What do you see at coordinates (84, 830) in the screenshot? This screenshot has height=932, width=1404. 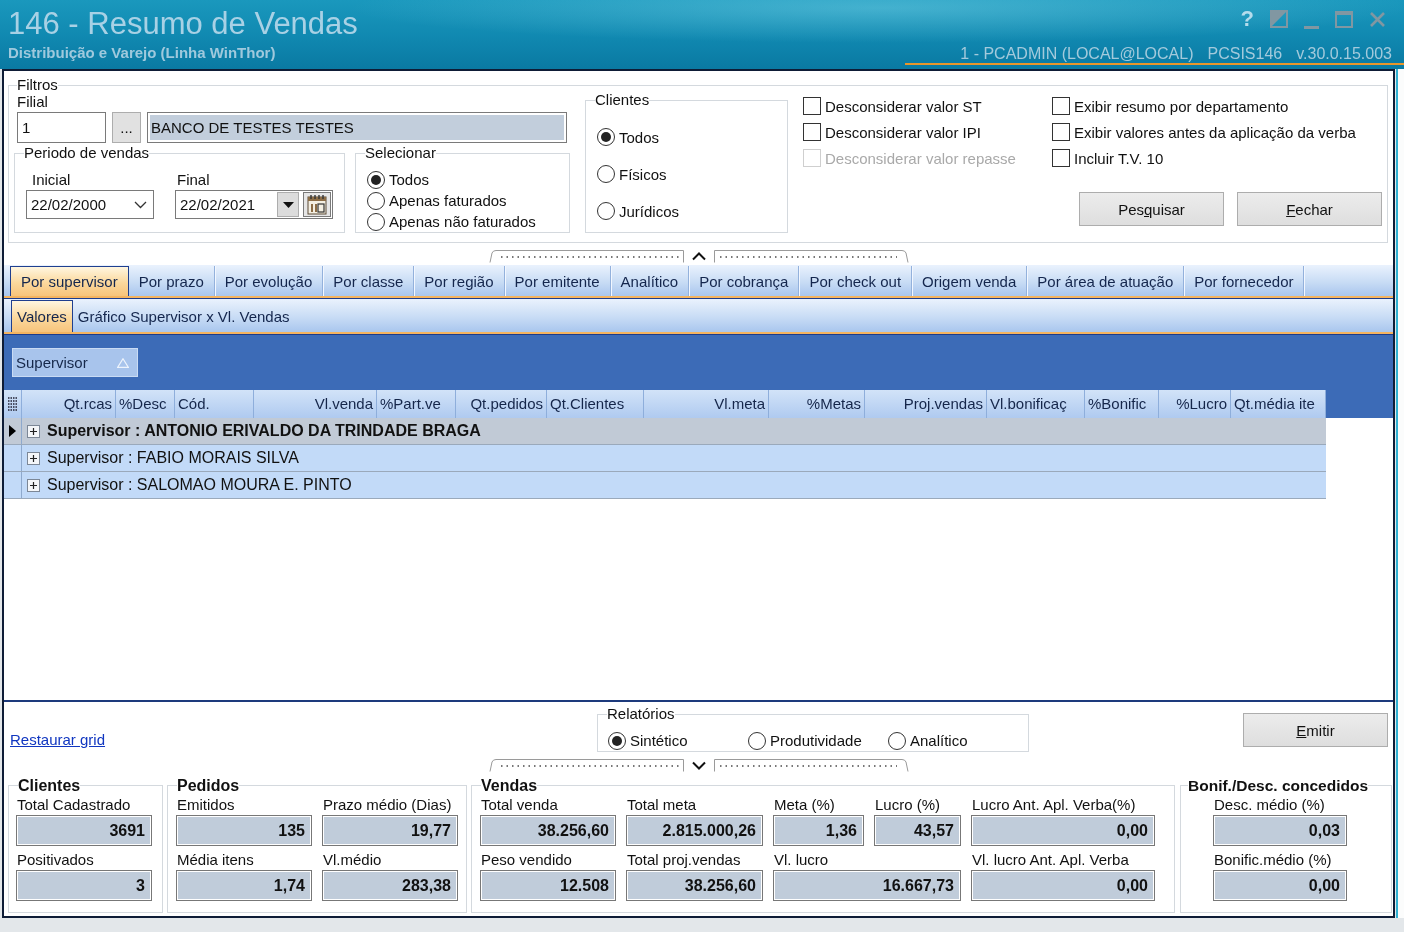 I see `summary-value-field: 3691` at bounding box center [84, 830].